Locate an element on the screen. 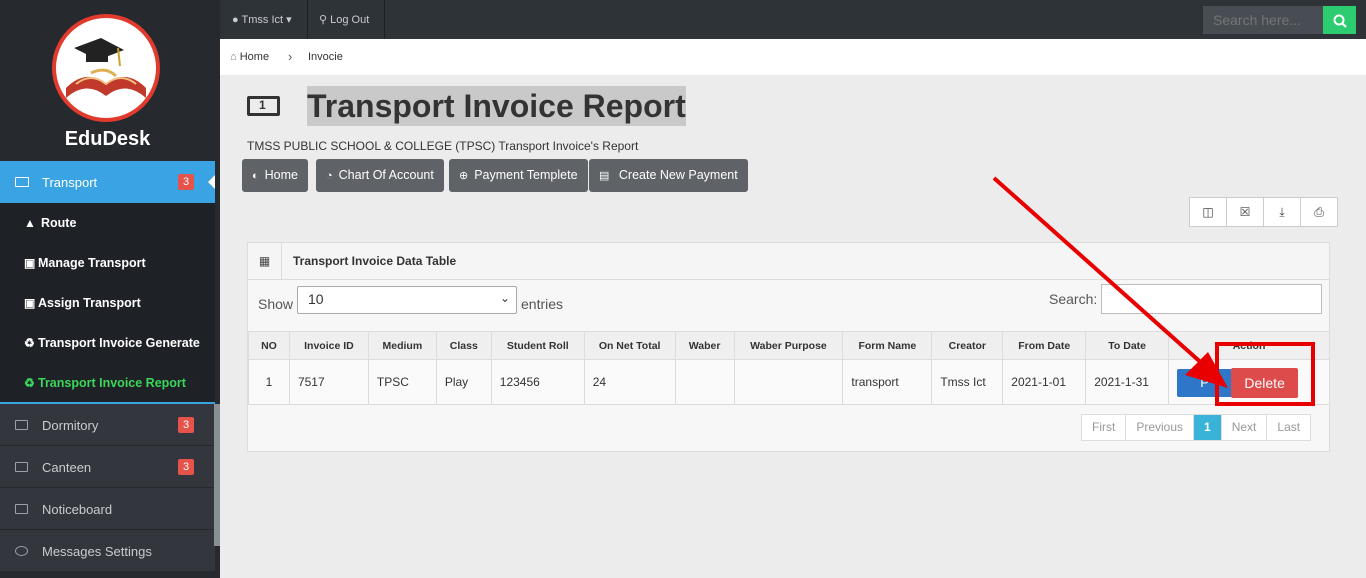 This screenshot has height=578, width=1366. grid-icon: ▦ is located at coordinates (265, 261).